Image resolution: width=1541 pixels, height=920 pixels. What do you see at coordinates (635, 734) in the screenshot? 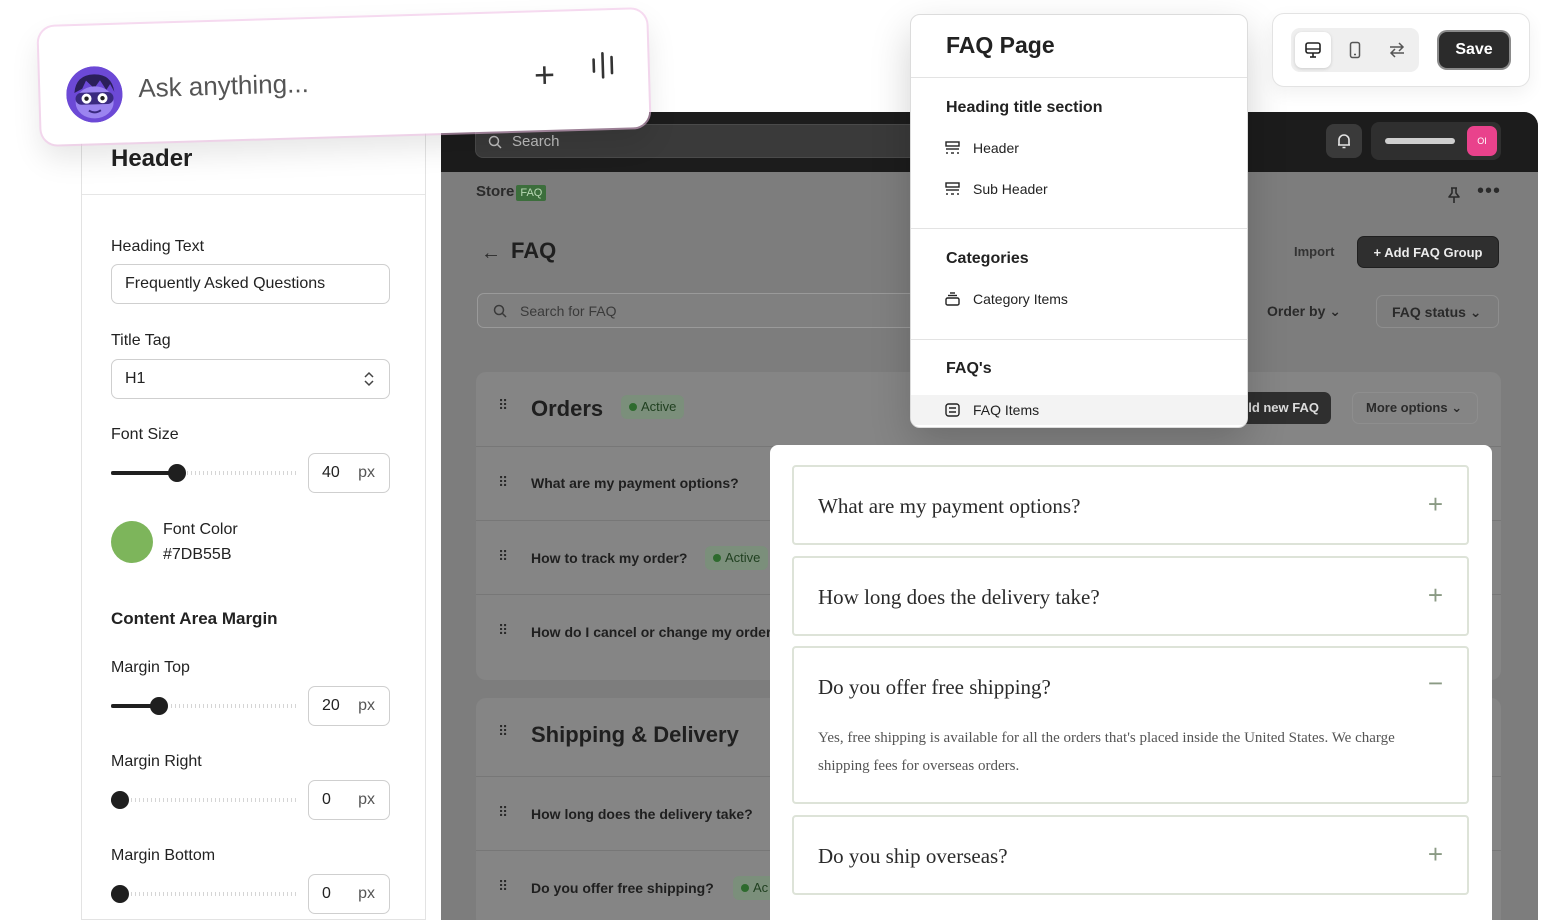
I see `group-title: Shipping & Delivery` at bounding box center [635, 734].